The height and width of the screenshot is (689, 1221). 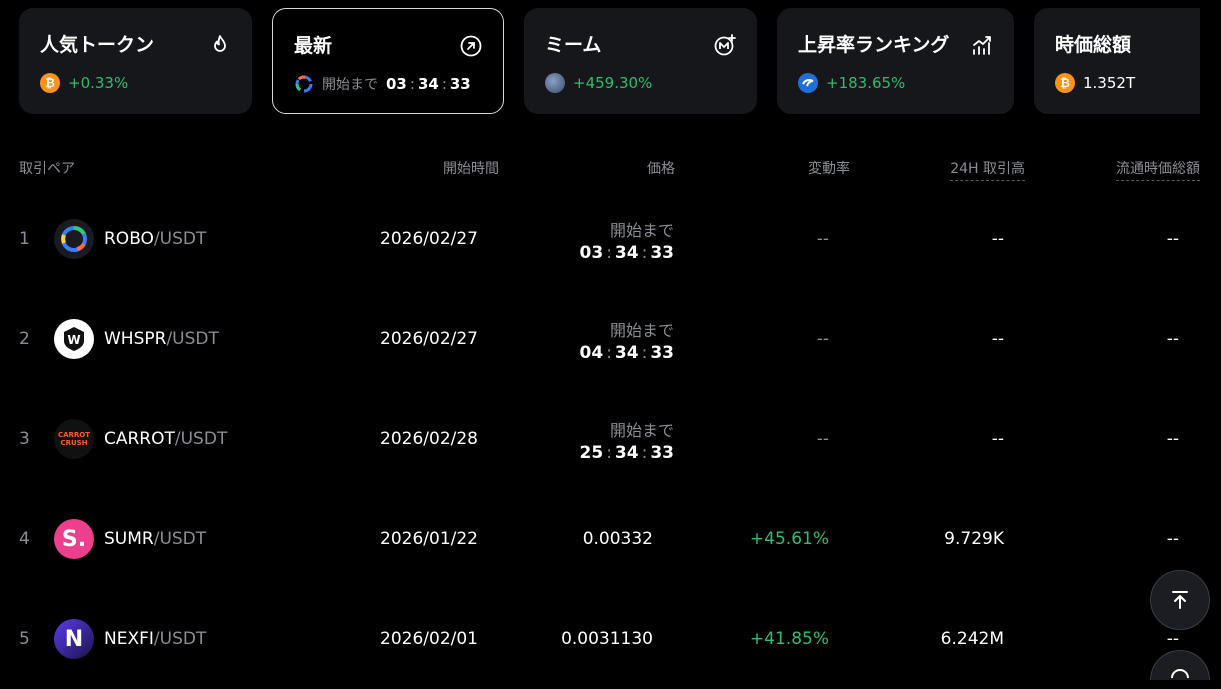 What do you see at coordinates (789, 639) in the screenshot?
I see `change-value: +41.85%` at bounding box center [789, 639].